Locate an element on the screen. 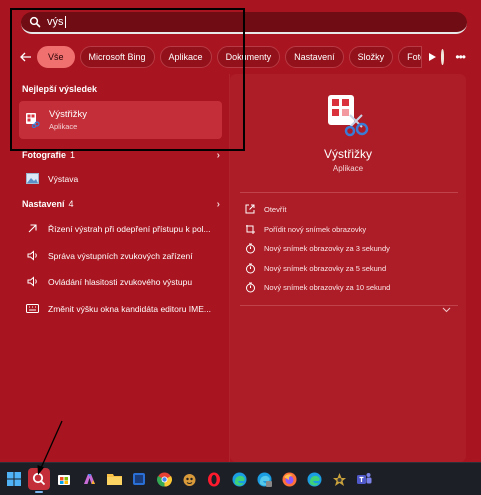 Image resolution: width=481 pixels, height=495 pixels. filter-chip-documents: Dokumenty is located at coordinates (248, 57).